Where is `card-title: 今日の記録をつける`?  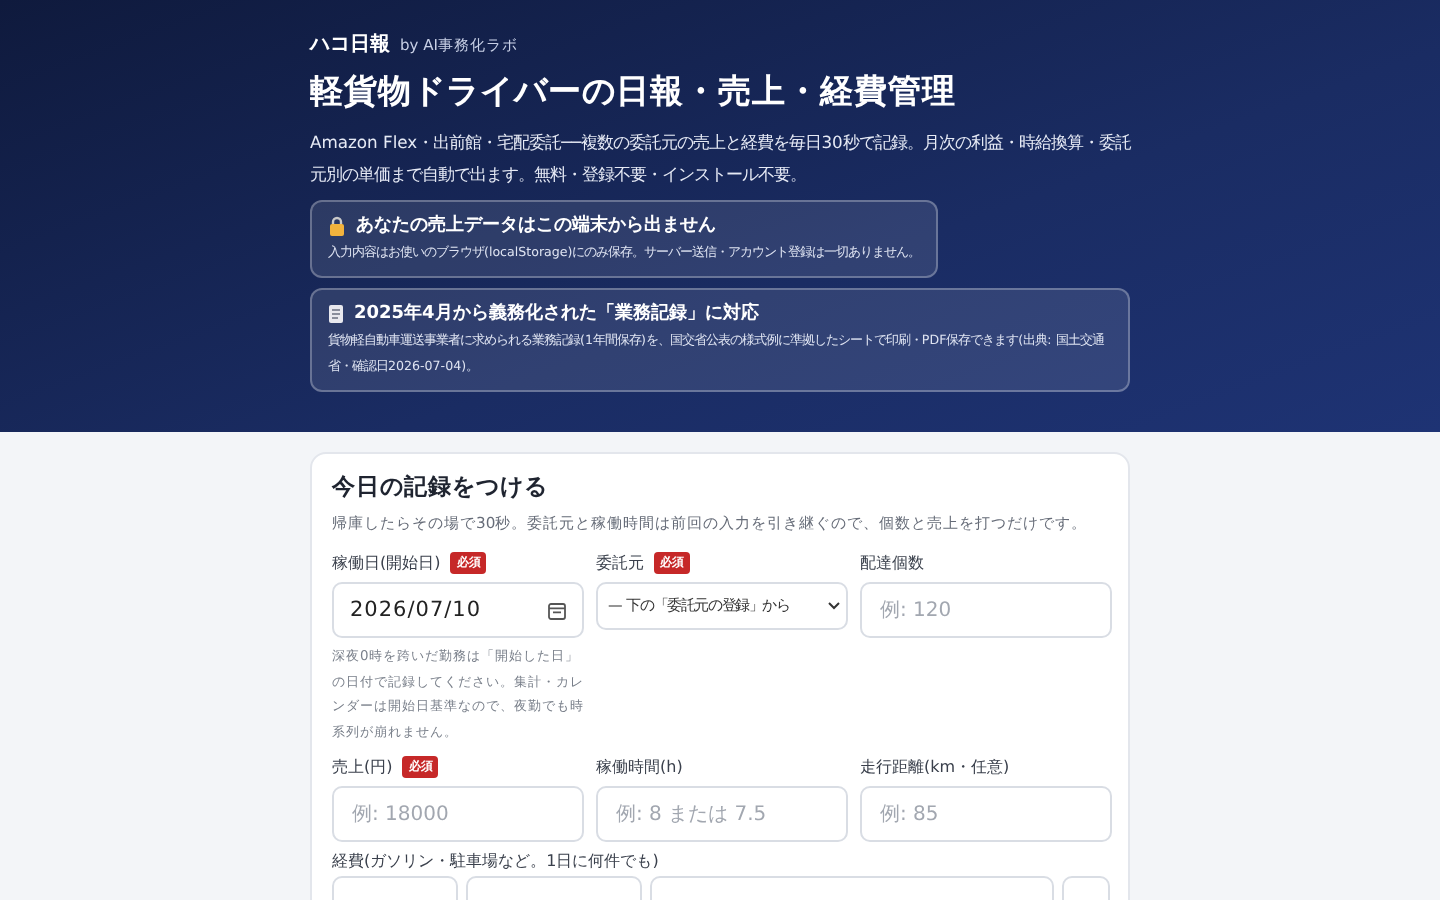
card-title: 今日の記録をつける is located at coordinates (441, 487).